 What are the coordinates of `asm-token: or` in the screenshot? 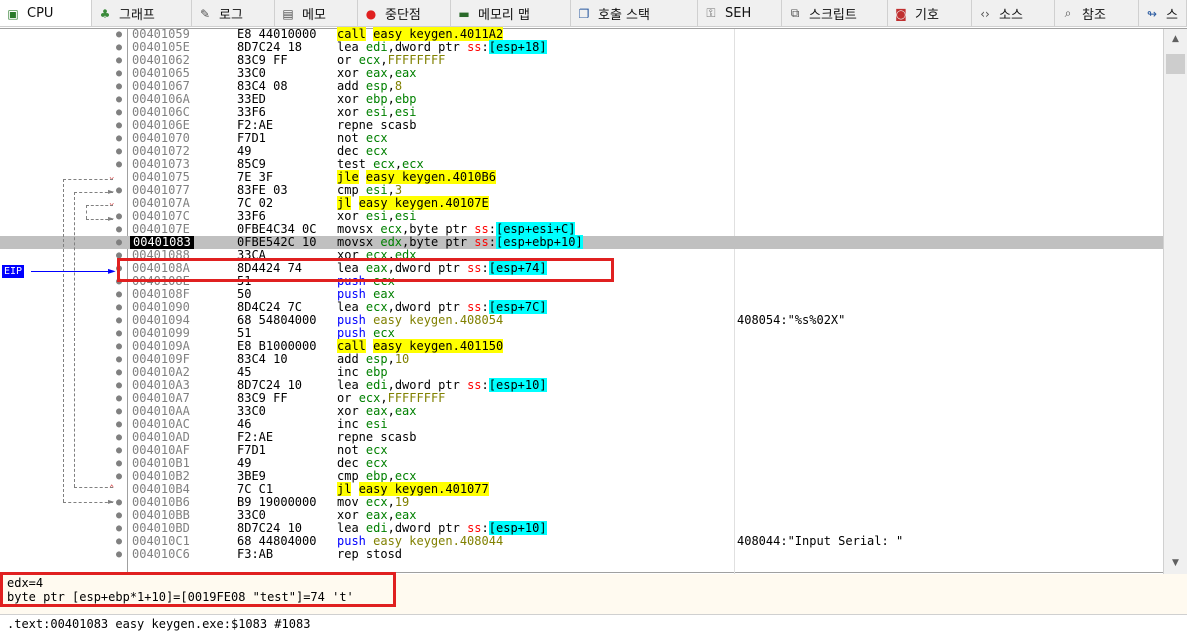 It's located at (348, 60).